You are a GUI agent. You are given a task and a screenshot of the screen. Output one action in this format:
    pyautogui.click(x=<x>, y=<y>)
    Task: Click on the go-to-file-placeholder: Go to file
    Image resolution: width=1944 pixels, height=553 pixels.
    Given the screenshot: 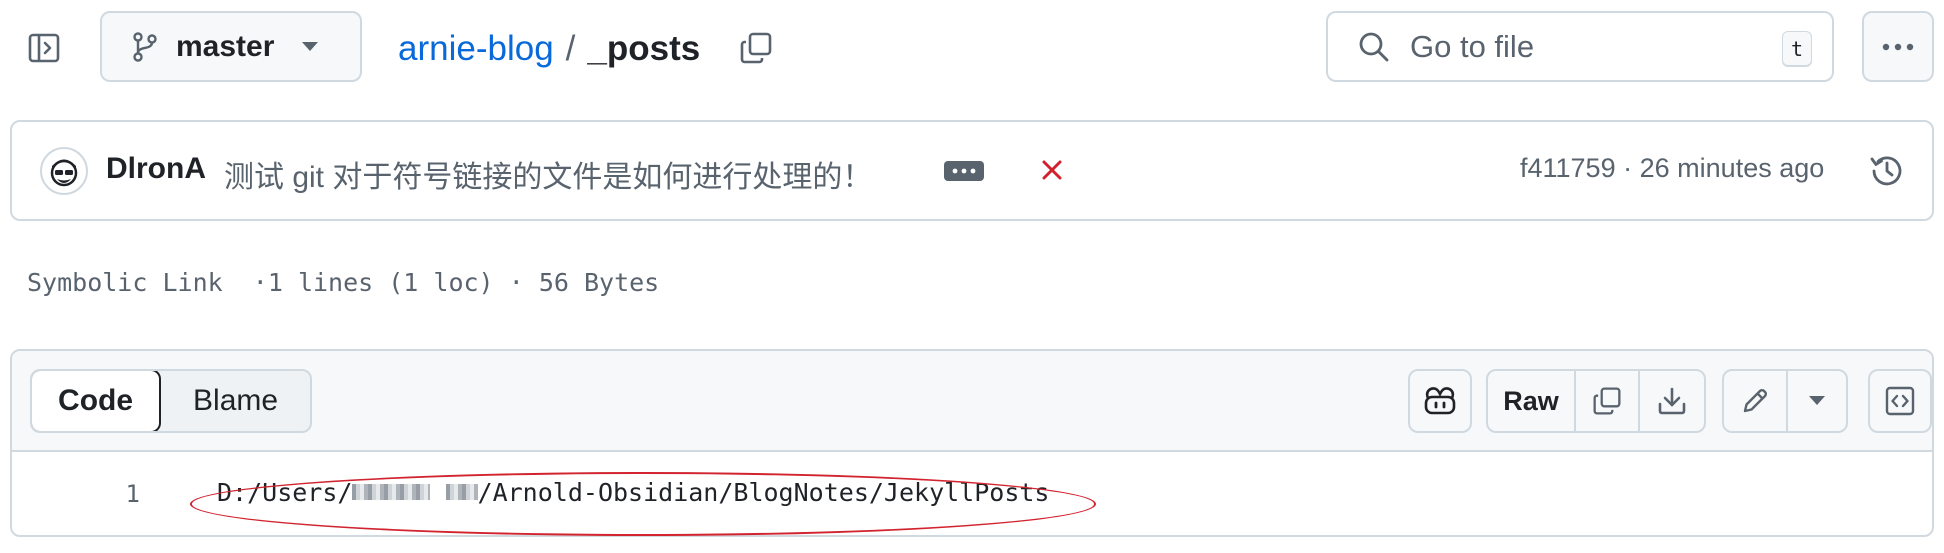 What is the action you would take?
    pyautogui.click(x=1472, y=46)
    